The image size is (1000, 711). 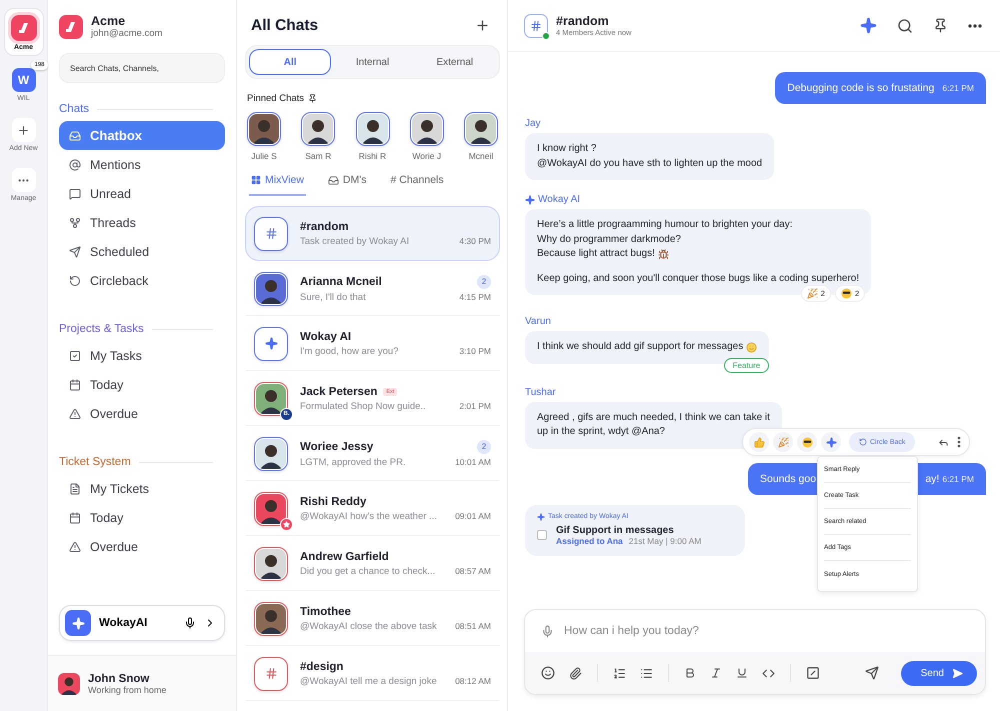 I want to click on message-tag: Feature, so click(x=747, y=365).